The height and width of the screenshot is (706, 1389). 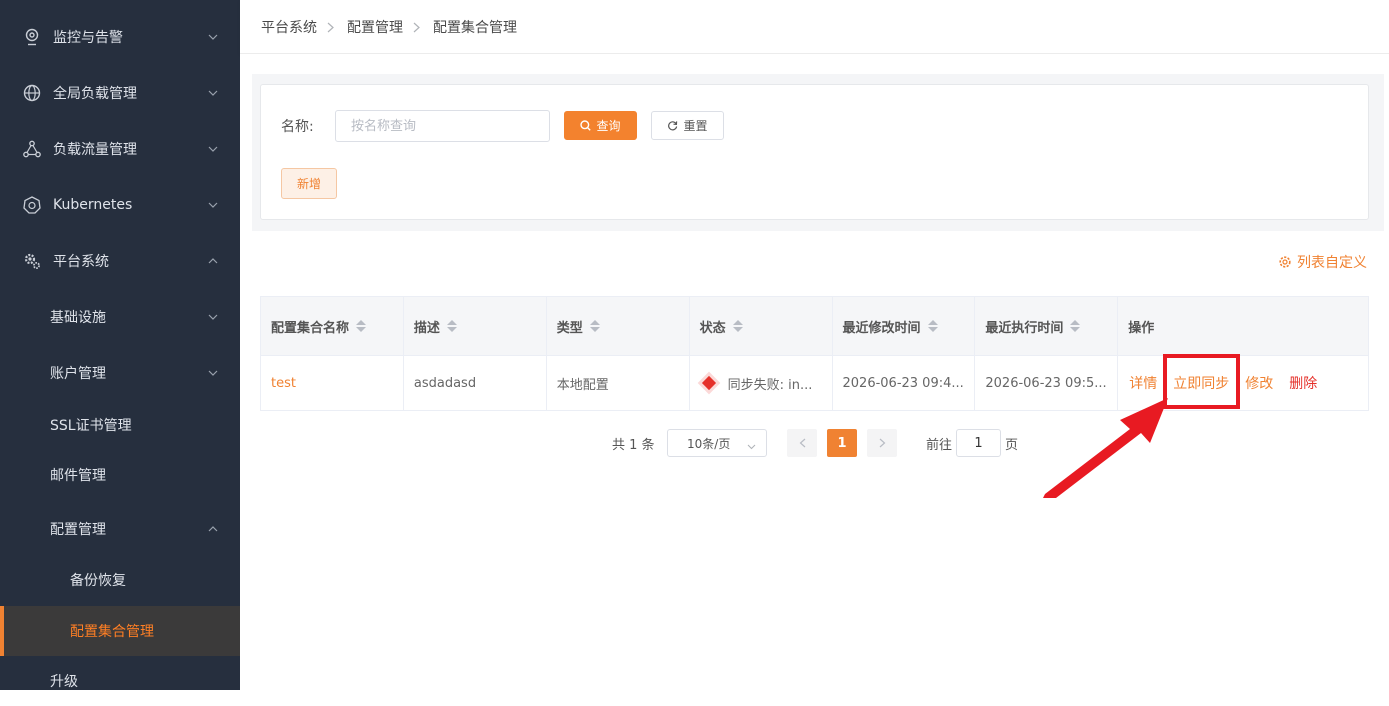 I want to click on sidebar-item-accounts: 账户管理, so click(x=120, y=373).